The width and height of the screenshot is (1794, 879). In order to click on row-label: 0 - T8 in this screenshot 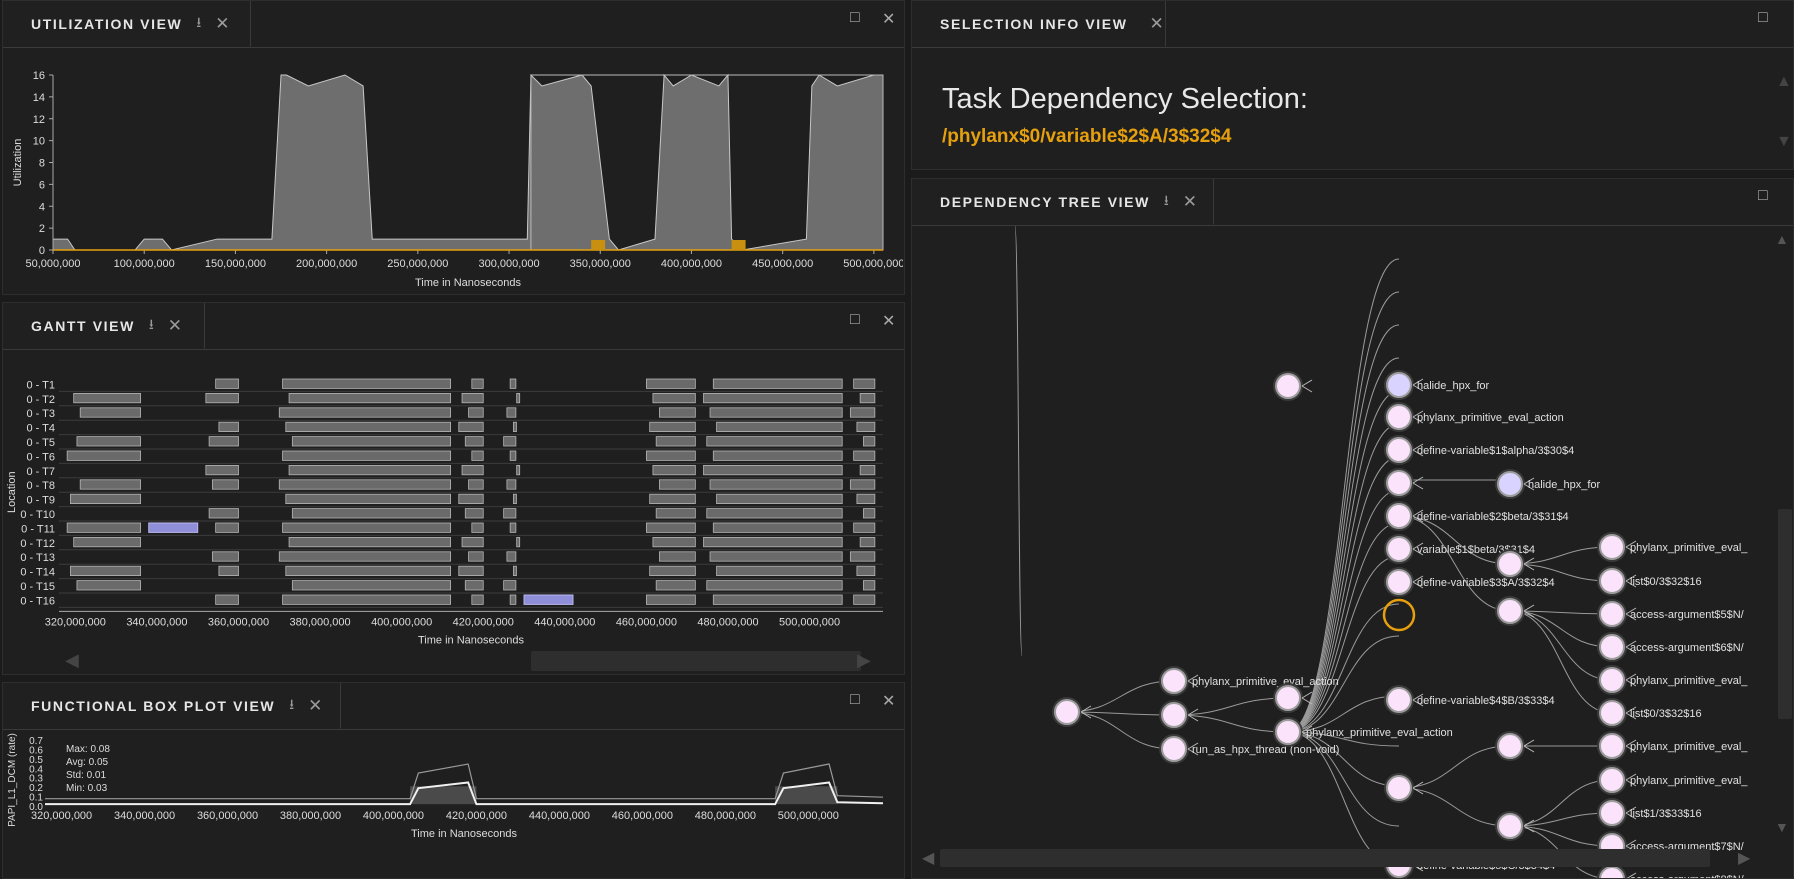, I will do `click(40, 486)`.